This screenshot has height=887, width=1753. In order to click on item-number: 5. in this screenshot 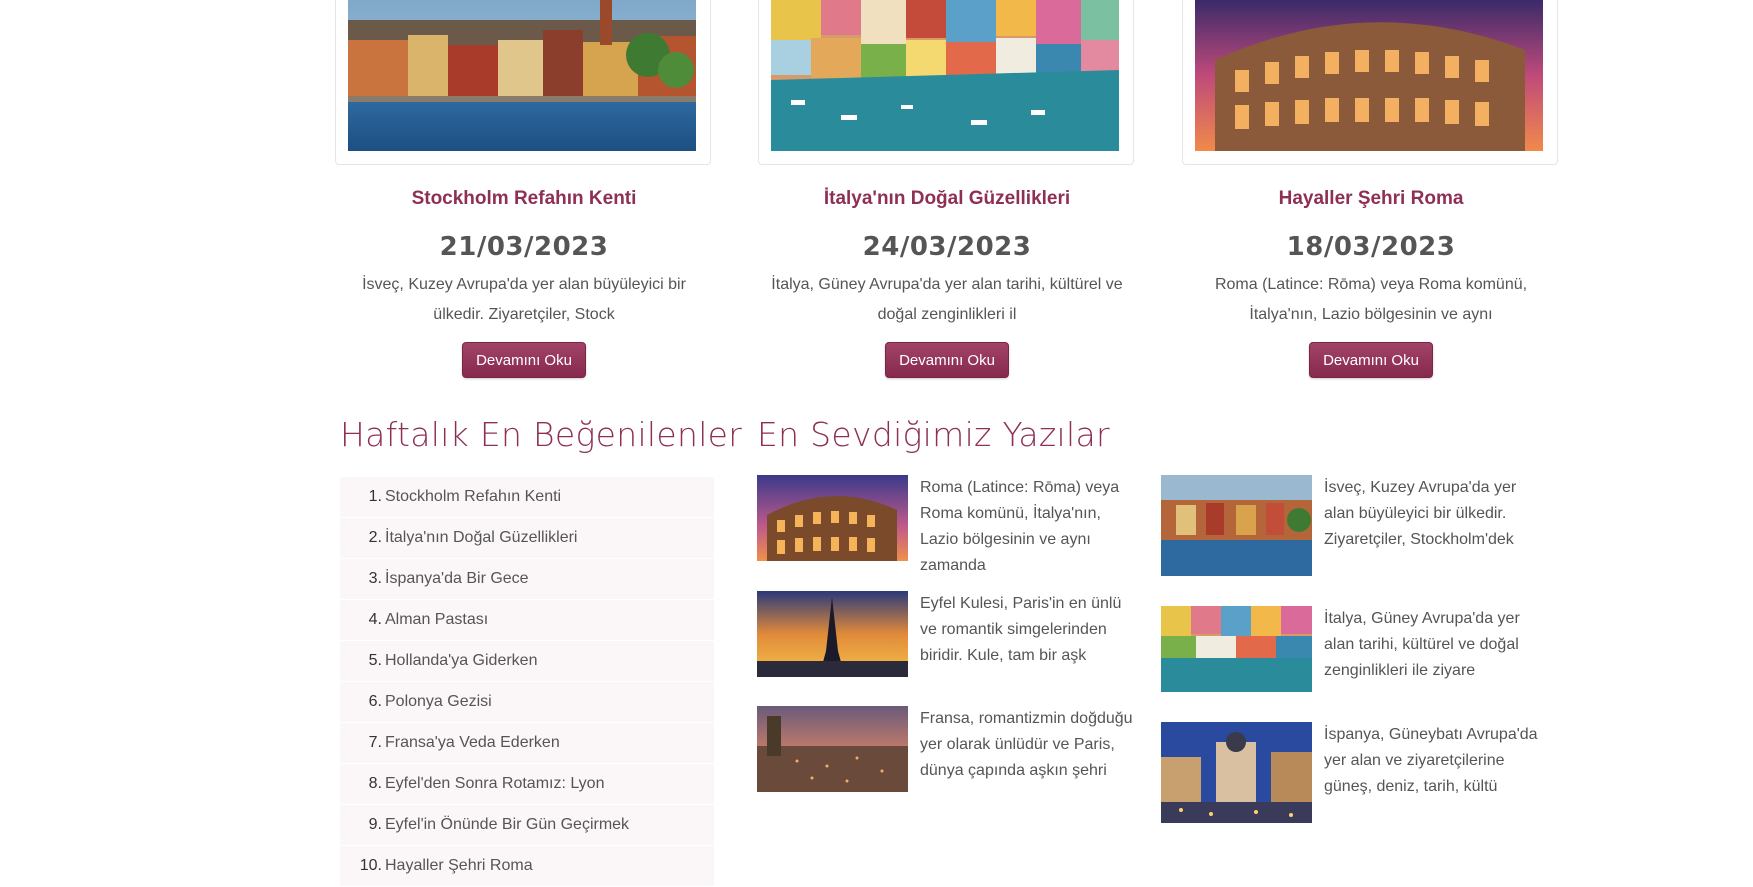, I will do `click(375, 660)`.